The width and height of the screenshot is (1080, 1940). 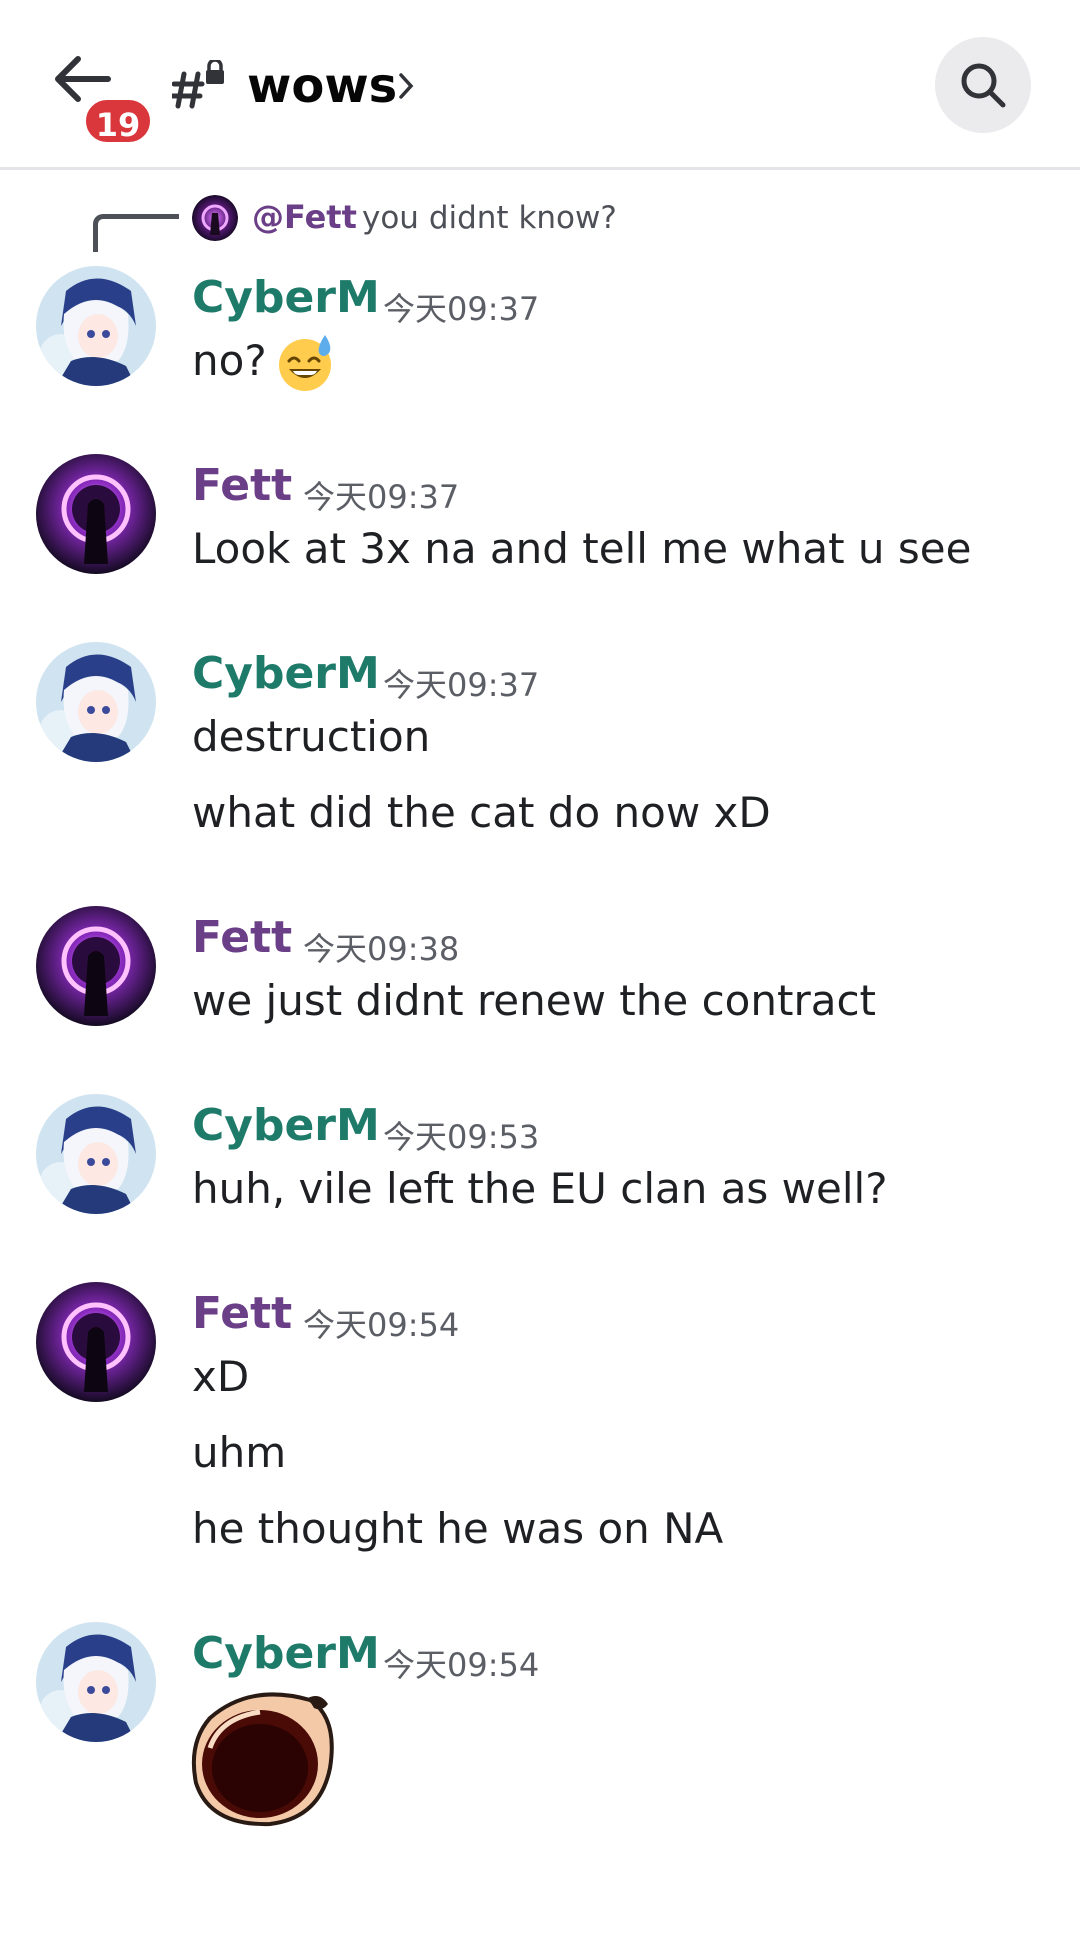 What do you see at coordinates (461, 1137) in the screenshot?
I see `message-timestamp: 今天09:53` at bounding box center [461, 1137].